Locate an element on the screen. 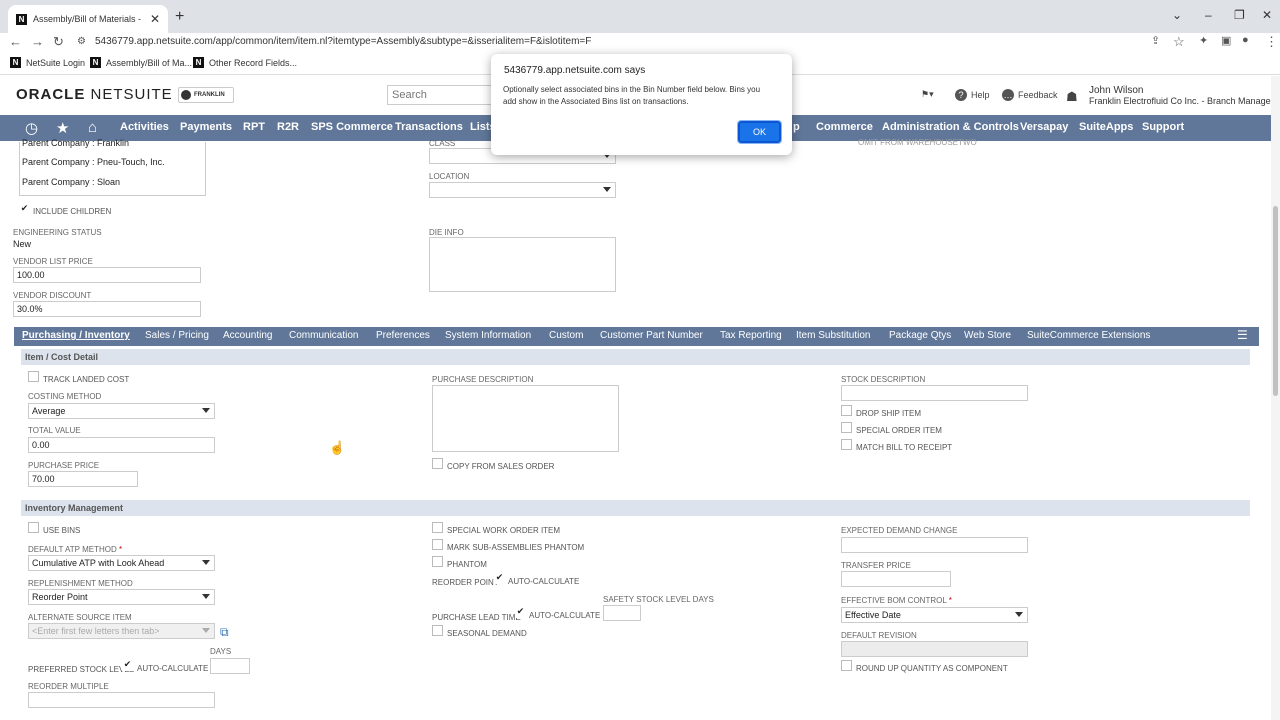  tab-communication: Communication is located at coordinates (323, 335).